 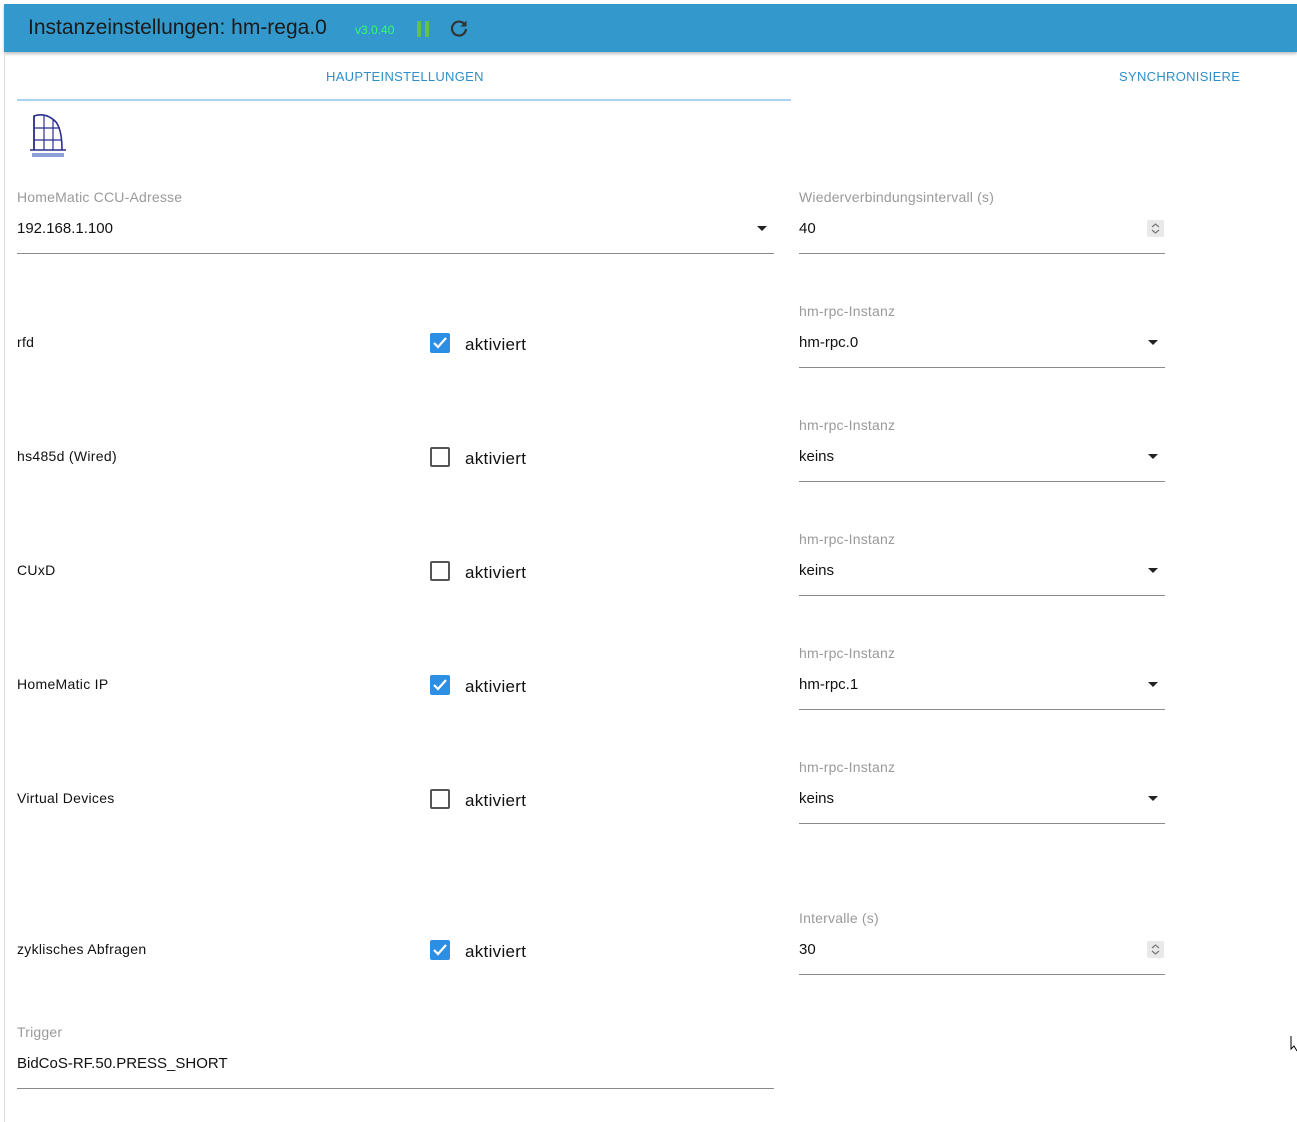 I want to click on cuxd-instance-label: hm-rpc-Instanz, so click(x=847, y=539).